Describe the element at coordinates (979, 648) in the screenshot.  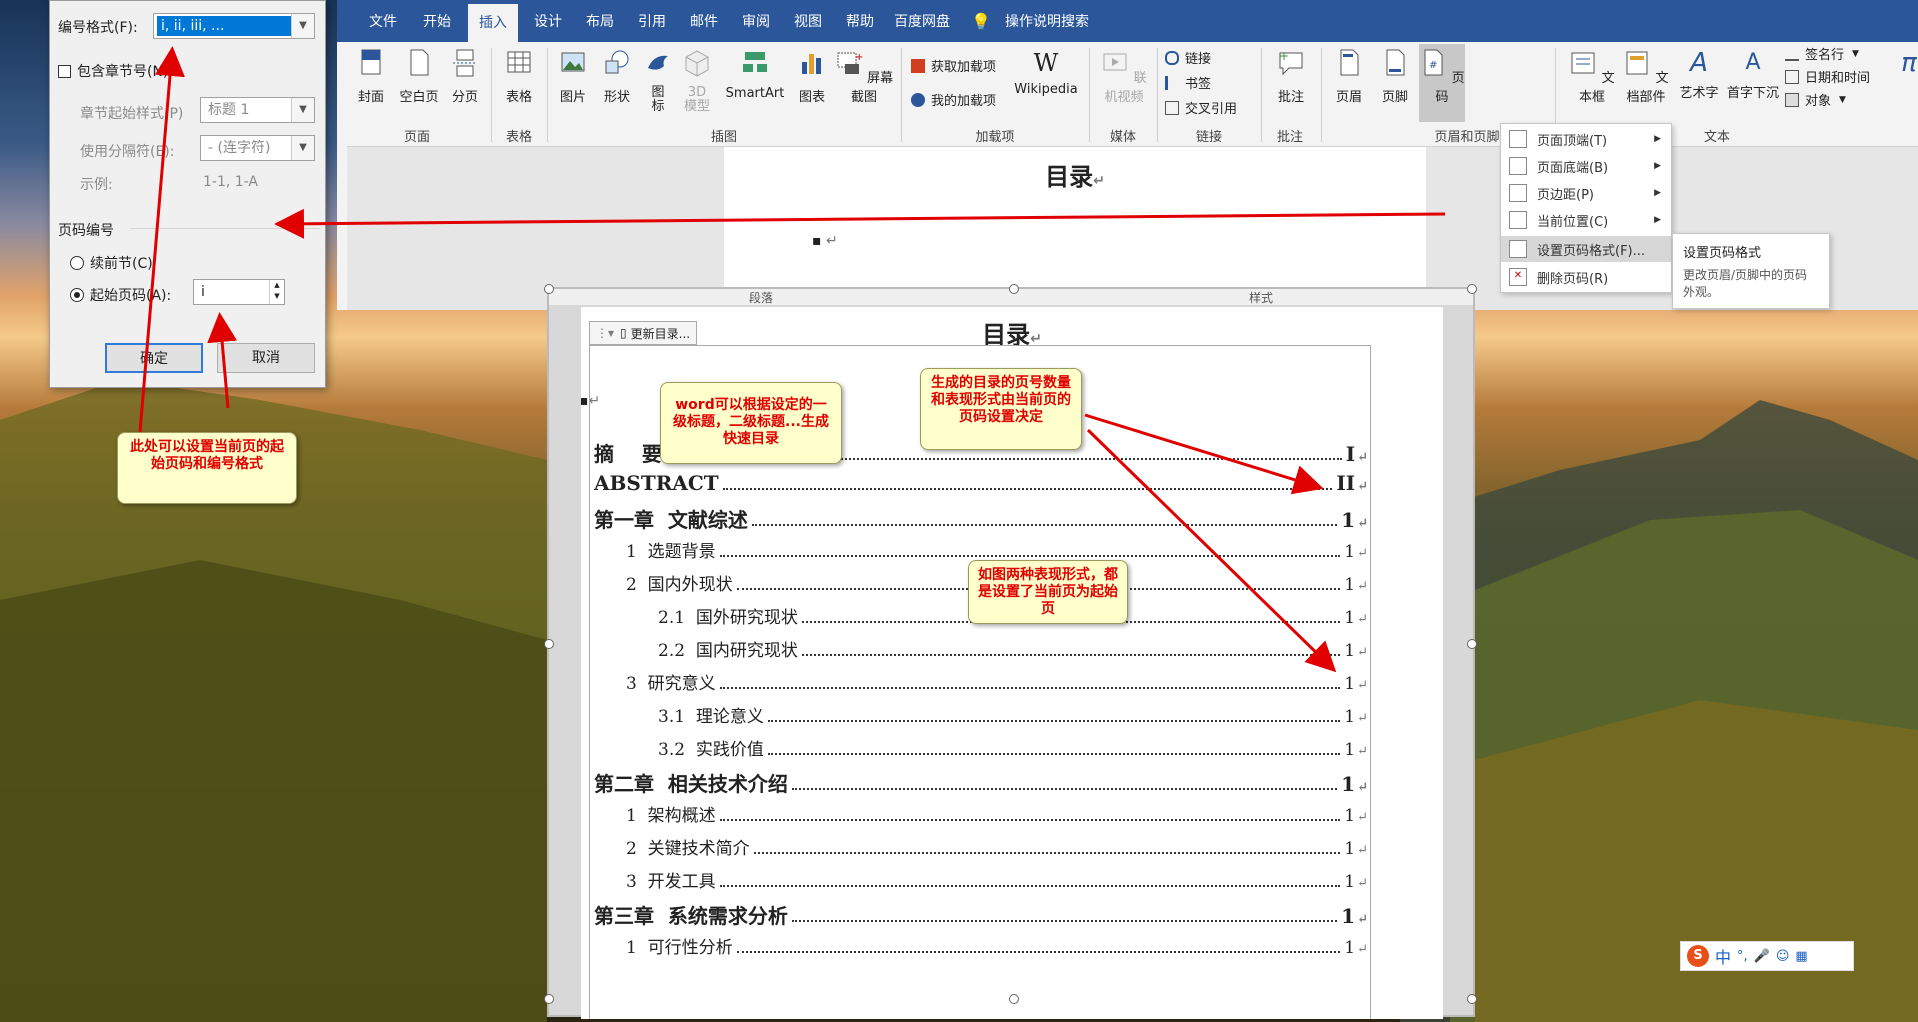
I see `toc-entry: 2.2 国内研究现状 1 ↵` at that location.